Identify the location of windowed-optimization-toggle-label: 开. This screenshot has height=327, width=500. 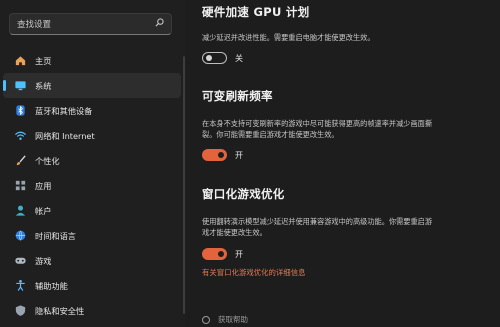
(239, 254).